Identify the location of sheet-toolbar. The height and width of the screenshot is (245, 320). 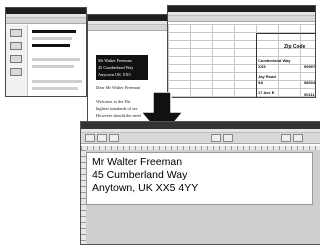
(241, 19).